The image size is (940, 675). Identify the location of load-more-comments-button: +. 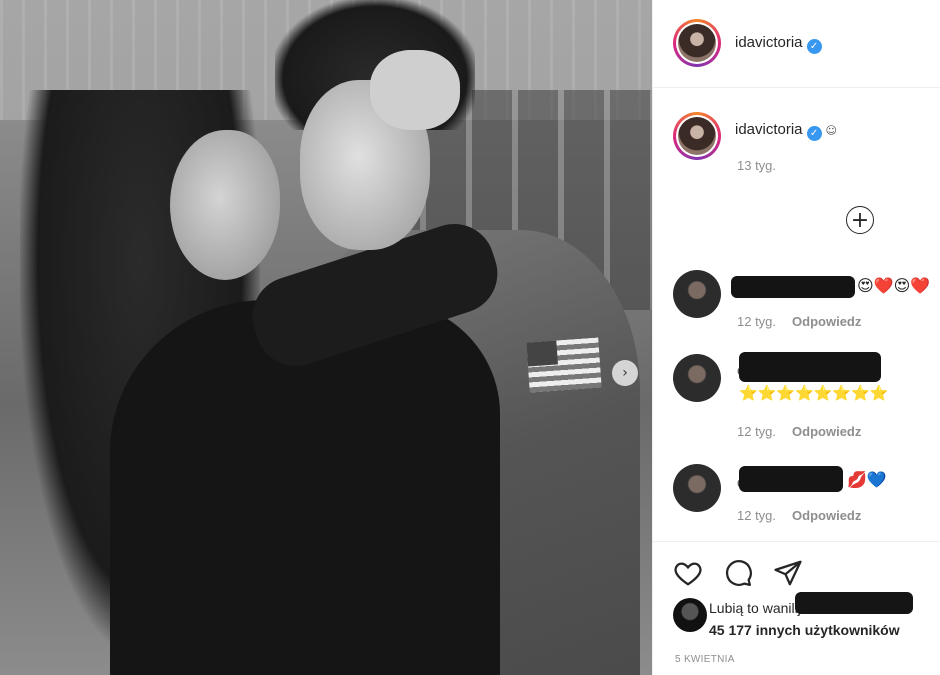
(860, 220).